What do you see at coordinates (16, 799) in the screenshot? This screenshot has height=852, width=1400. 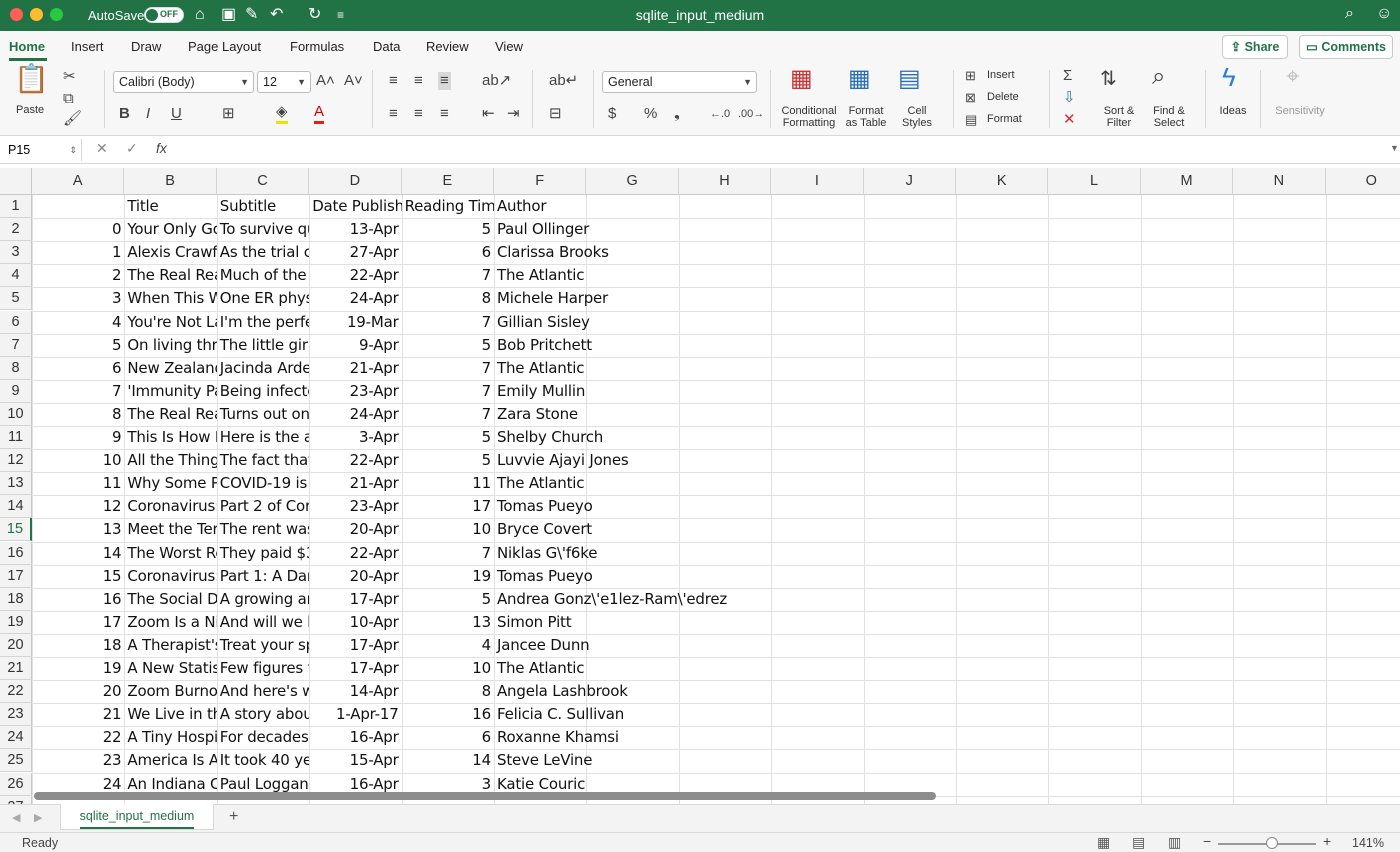 I see `row-header-27: 27` at bounding box center [16, 799].